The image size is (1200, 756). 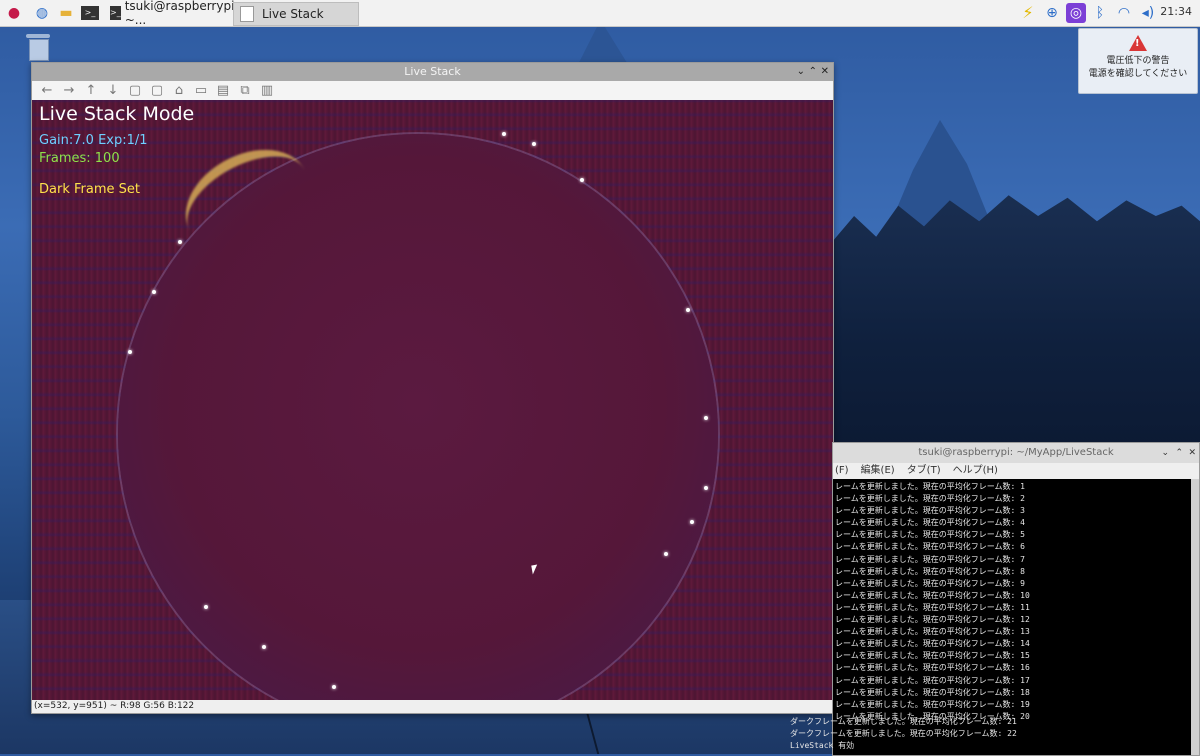 What do you see at coordinates (179, 90) in the screenshot?
I see `zoom-fit-icon: ⌂` at bounding box center [179, 90].